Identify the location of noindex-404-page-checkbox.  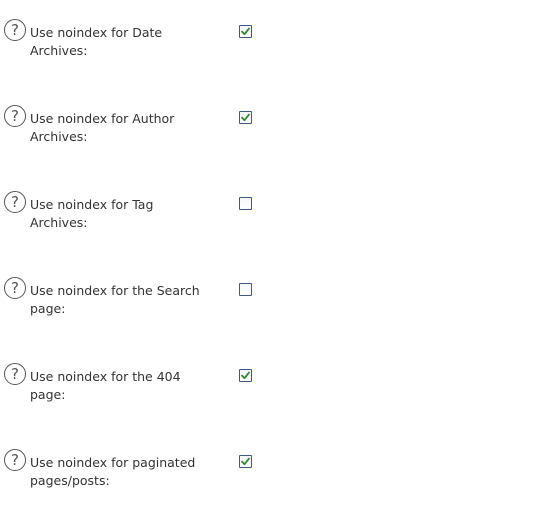
(245, 375).